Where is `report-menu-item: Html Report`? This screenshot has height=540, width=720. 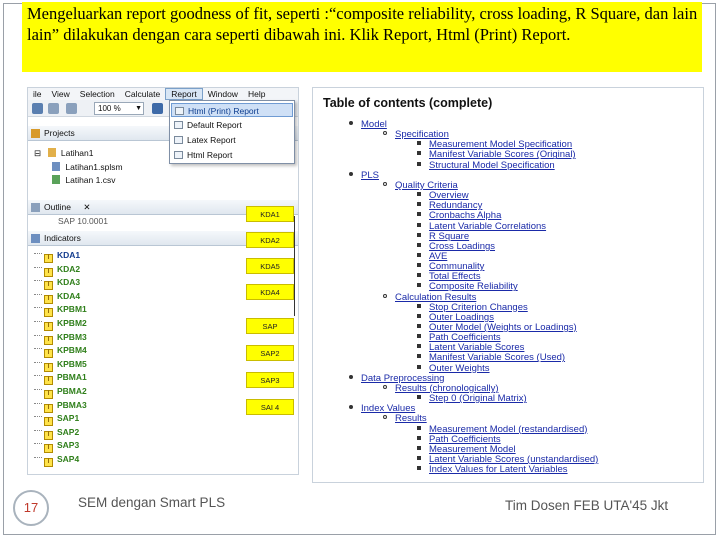
report-menu-item: Html Report is located at coordinates (232, 155).